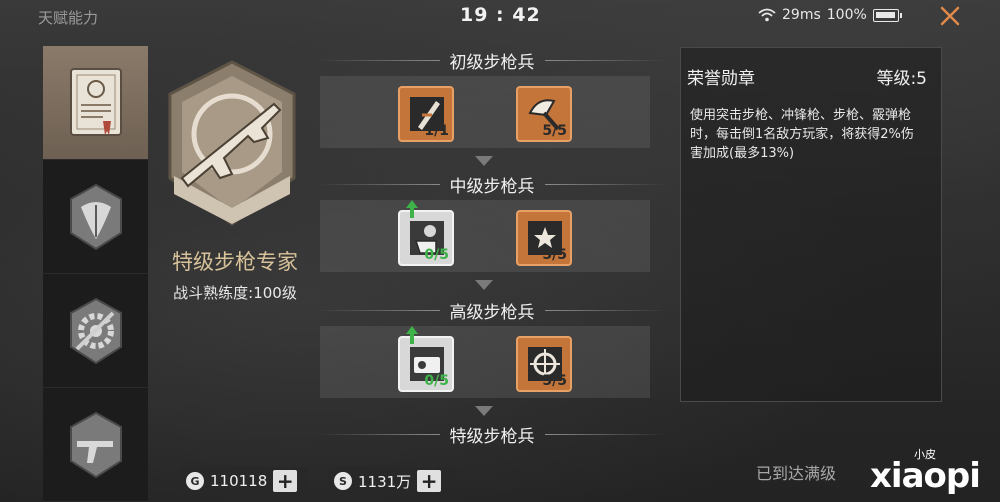 Image resolution: width=1000 pixels, height=502 pixels. I want to click on watermark-big-text: xiaopi, so click(925, 476).